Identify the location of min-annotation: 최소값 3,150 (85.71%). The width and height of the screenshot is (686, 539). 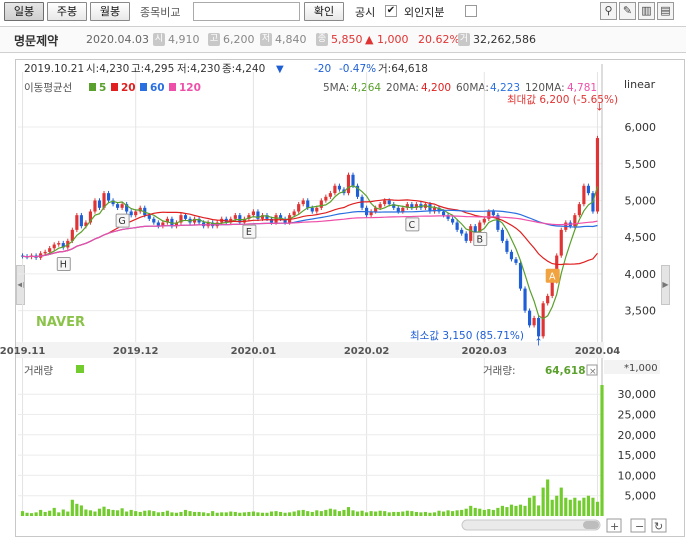
(467, 336).